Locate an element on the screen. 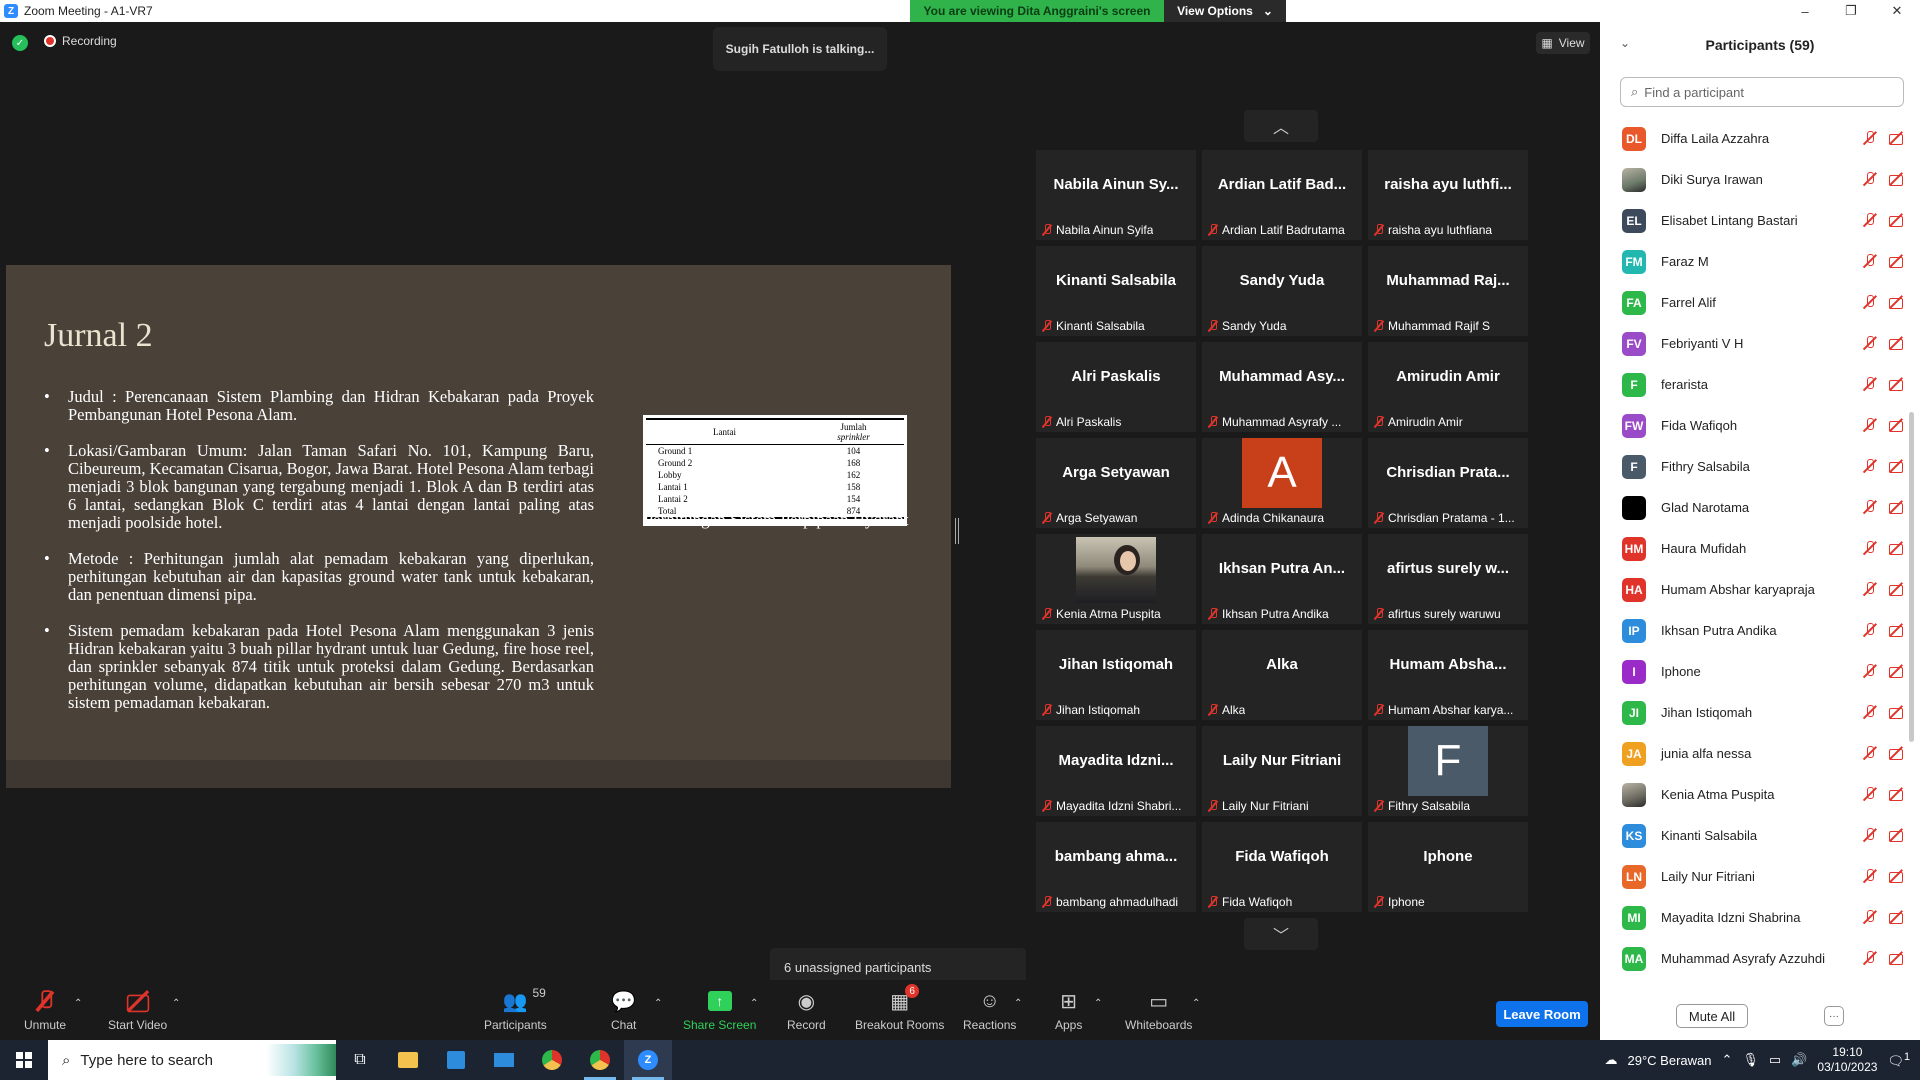 The image size is (1920, 1080). zoom-taskbar-icon: Z is located at coordinates (648, 1060).